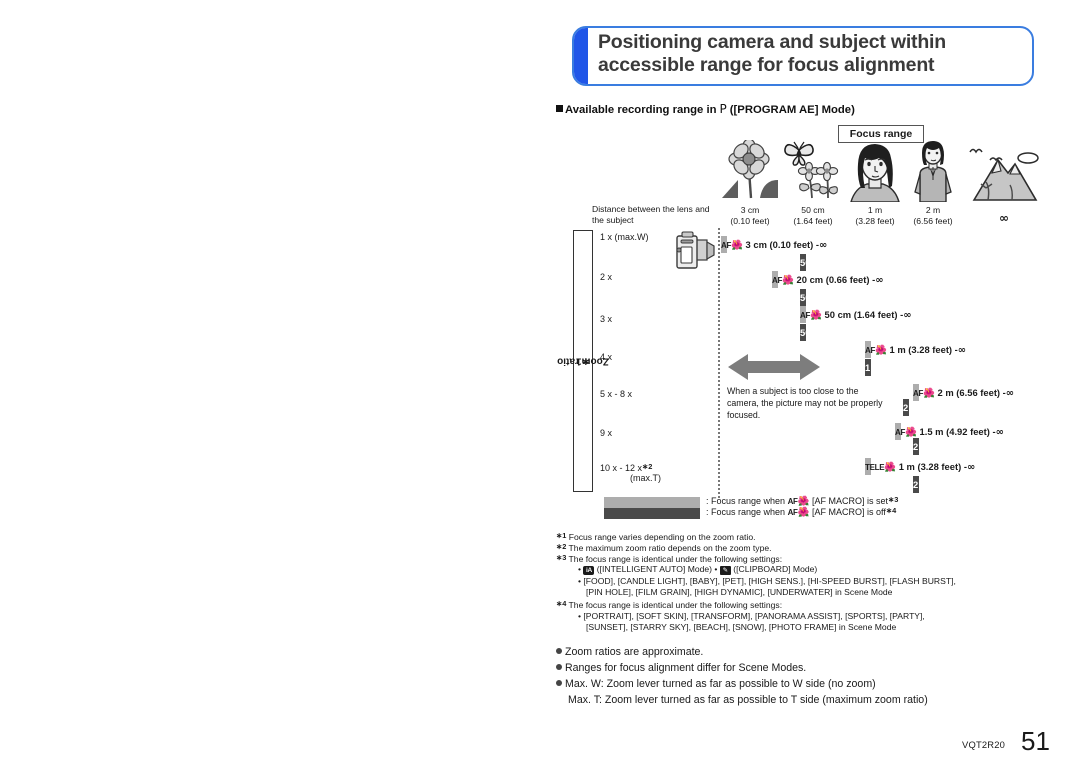  Describe the element at coordinates (657, 569) in the screenshot. I see `footnote-3-a-text: ([INTELLIGENT AUTO] Mode) •` at that location.